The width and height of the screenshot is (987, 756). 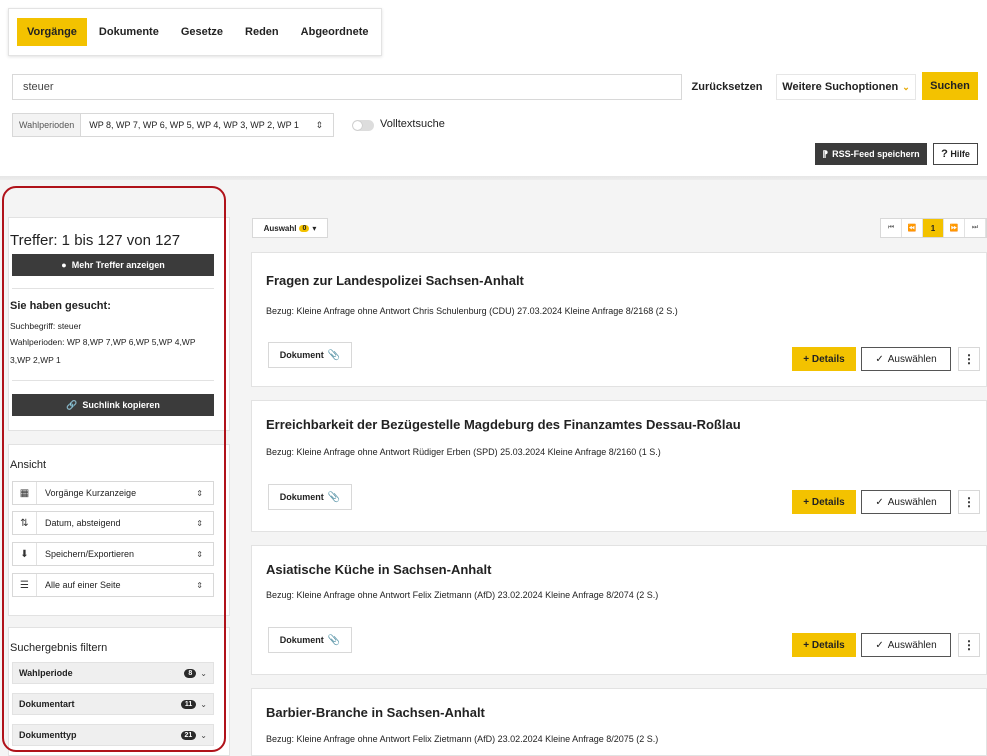 I want to click on filter-count-badge: 8, so click(x=190, y=673).